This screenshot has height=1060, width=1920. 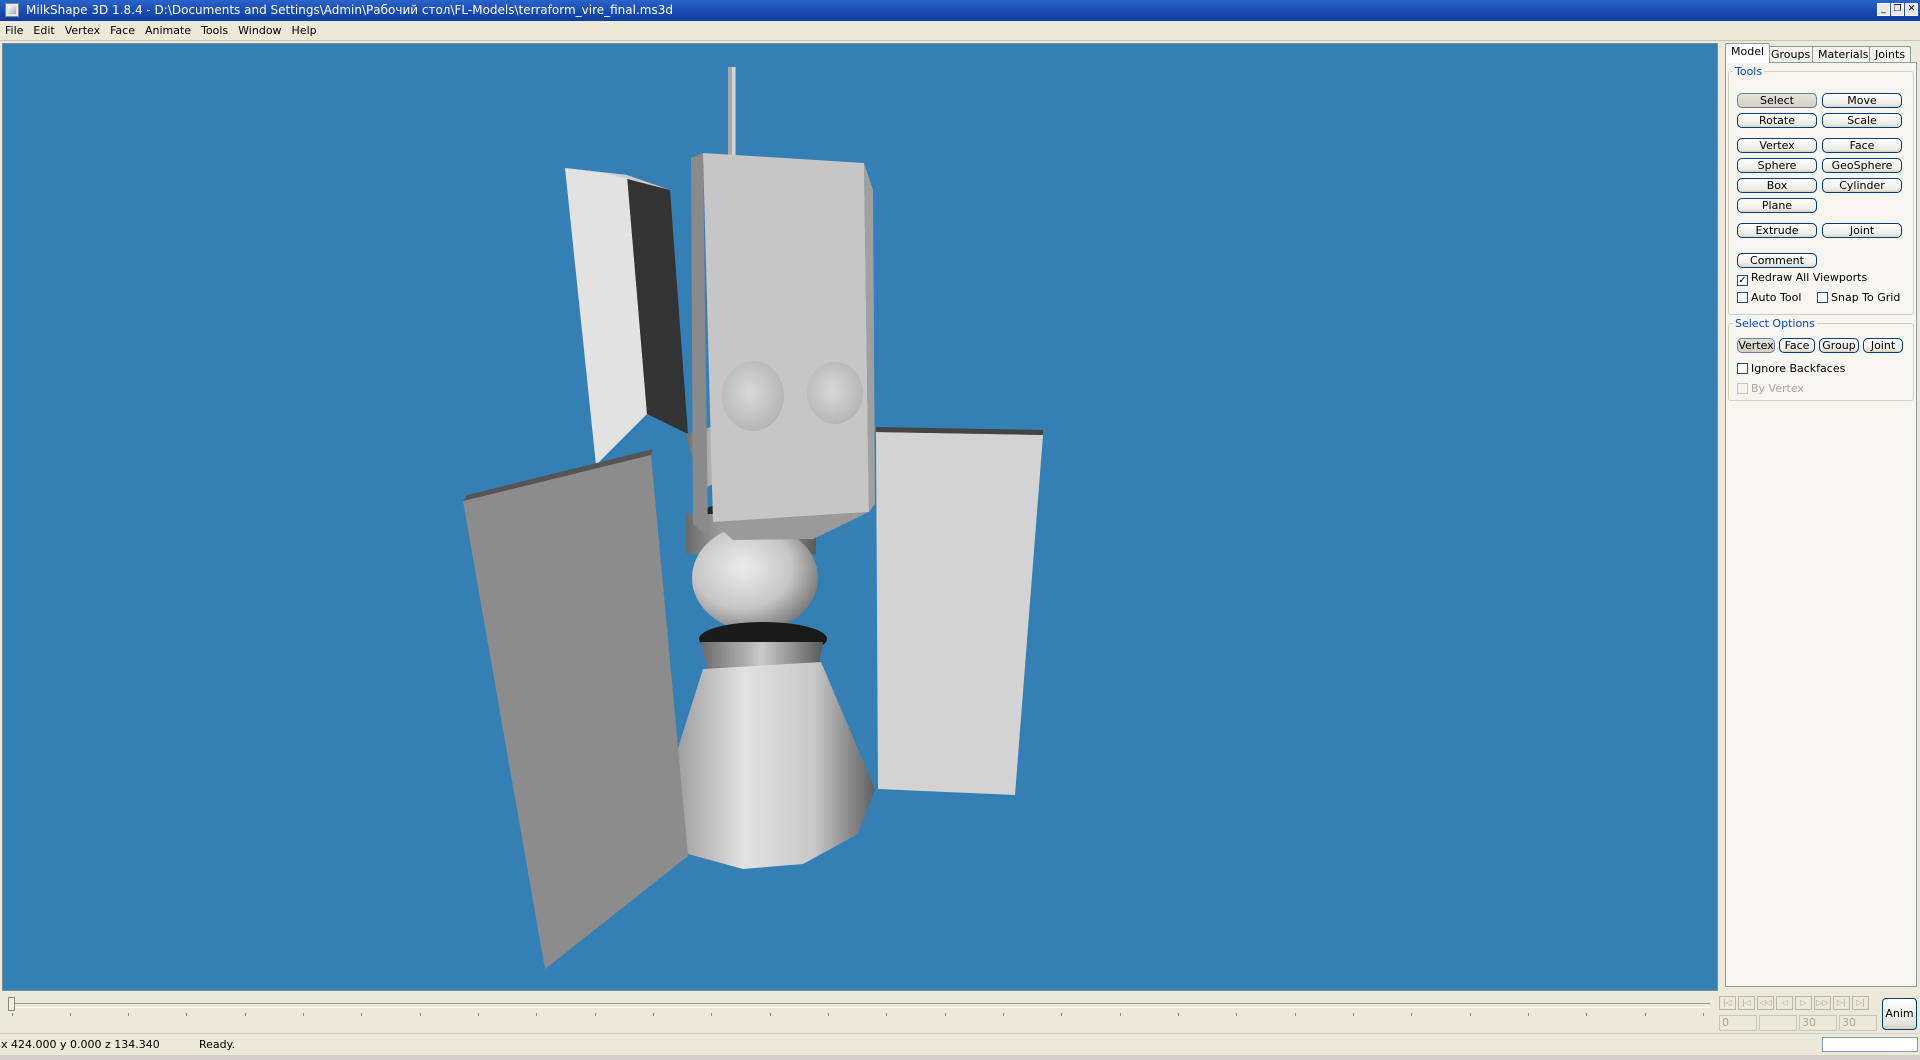 I want to click on select-options-legend: Select Options, so click(x=1775, y=323).